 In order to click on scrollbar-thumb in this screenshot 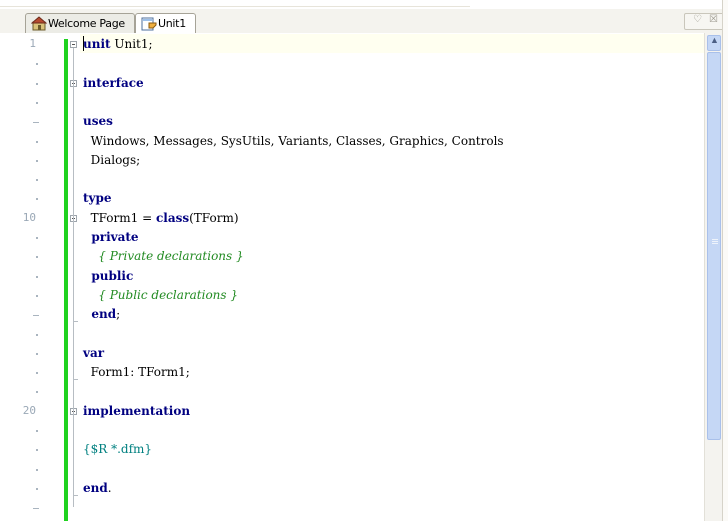, I will do `click(714, 246)`.